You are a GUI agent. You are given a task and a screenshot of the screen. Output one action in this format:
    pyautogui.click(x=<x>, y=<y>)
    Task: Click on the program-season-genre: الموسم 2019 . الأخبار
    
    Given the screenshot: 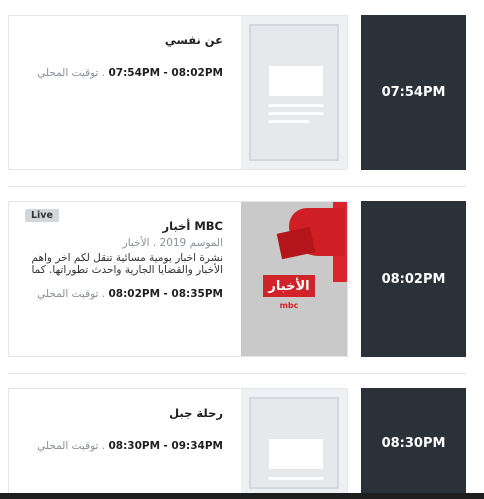 What is the action you would take?
    pyautogui.click(x=172, y=243)
    